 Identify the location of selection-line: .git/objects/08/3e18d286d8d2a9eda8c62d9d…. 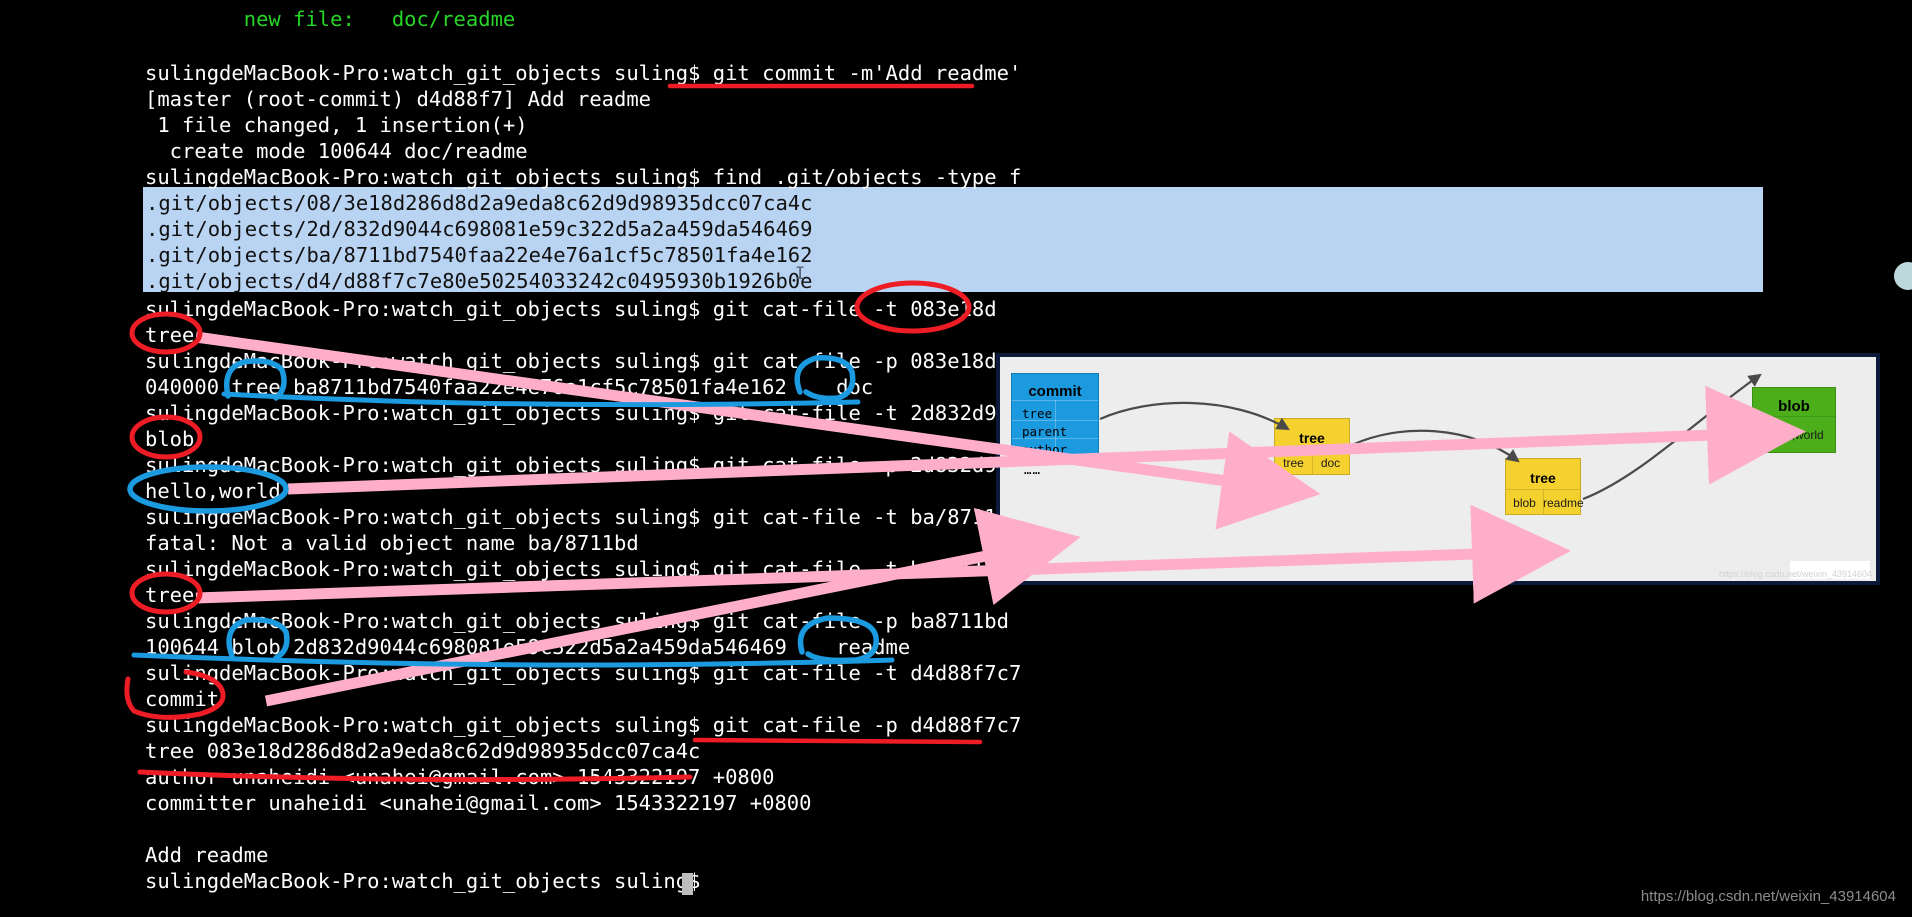
(479, 203).